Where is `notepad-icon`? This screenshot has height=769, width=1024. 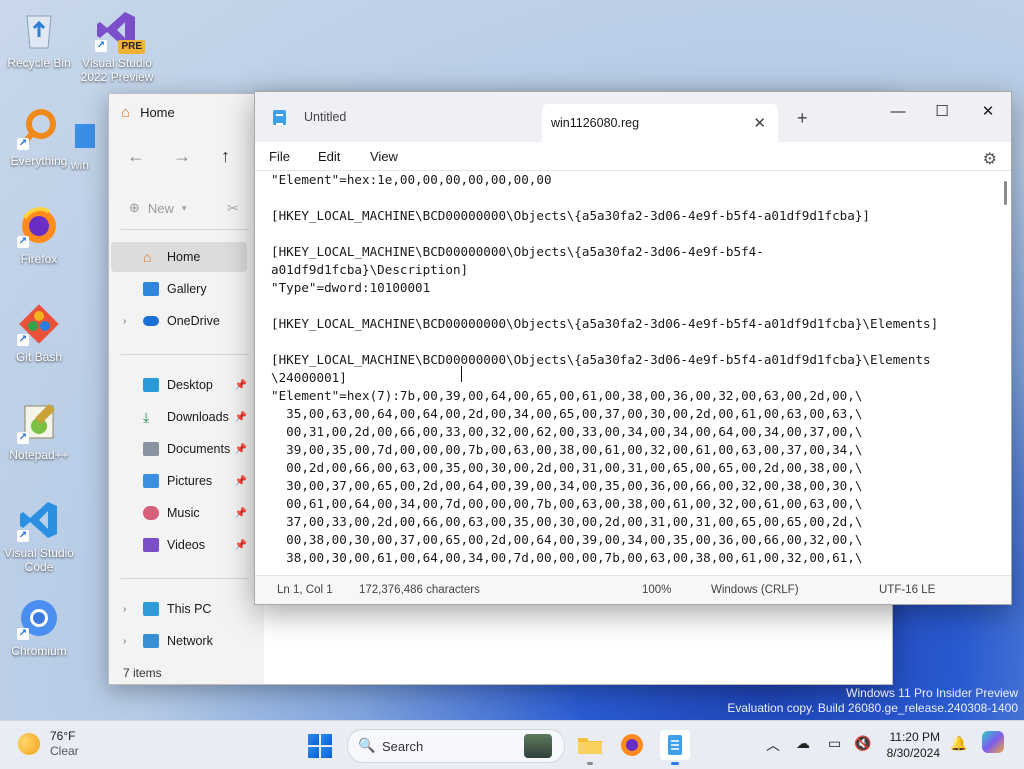 notepad-icon is located at coordinates (675, 745).